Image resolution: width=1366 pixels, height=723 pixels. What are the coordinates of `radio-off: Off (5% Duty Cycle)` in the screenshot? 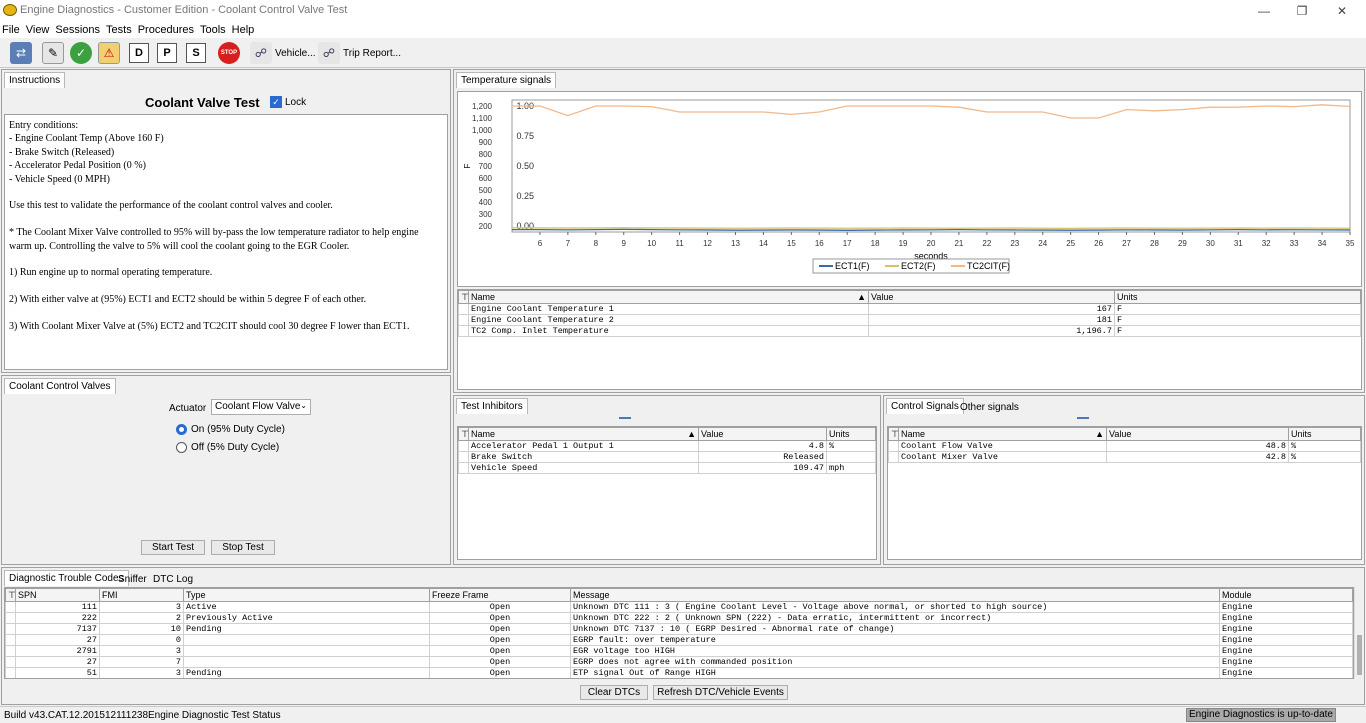 It's located at (227, 447).